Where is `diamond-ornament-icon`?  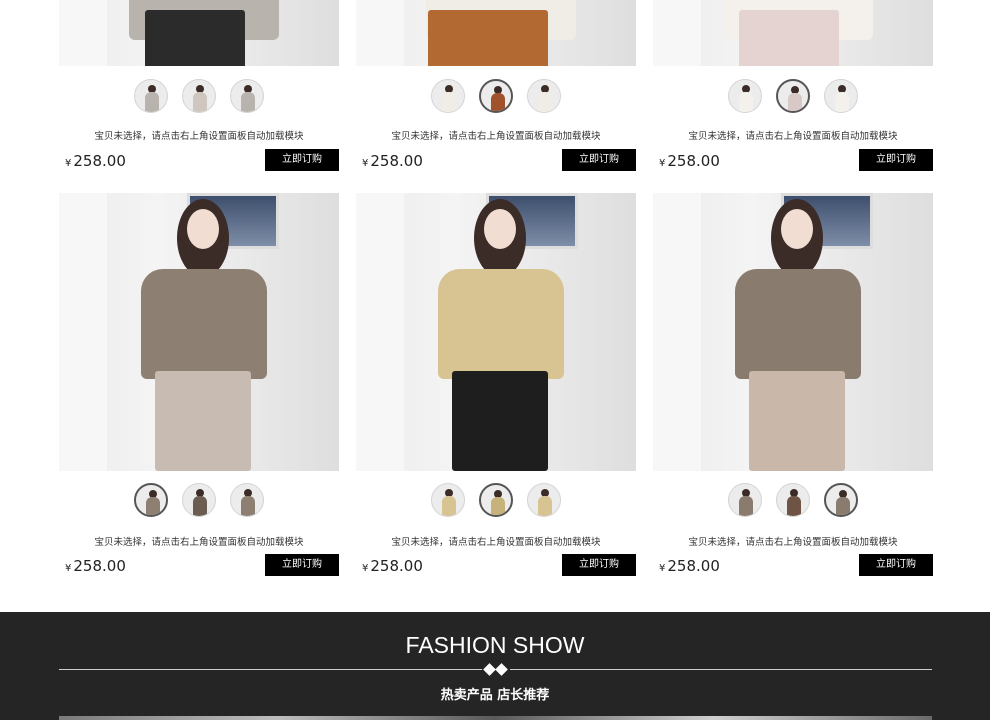
diamond-ornament-icon is located at coordinates (496, 670).